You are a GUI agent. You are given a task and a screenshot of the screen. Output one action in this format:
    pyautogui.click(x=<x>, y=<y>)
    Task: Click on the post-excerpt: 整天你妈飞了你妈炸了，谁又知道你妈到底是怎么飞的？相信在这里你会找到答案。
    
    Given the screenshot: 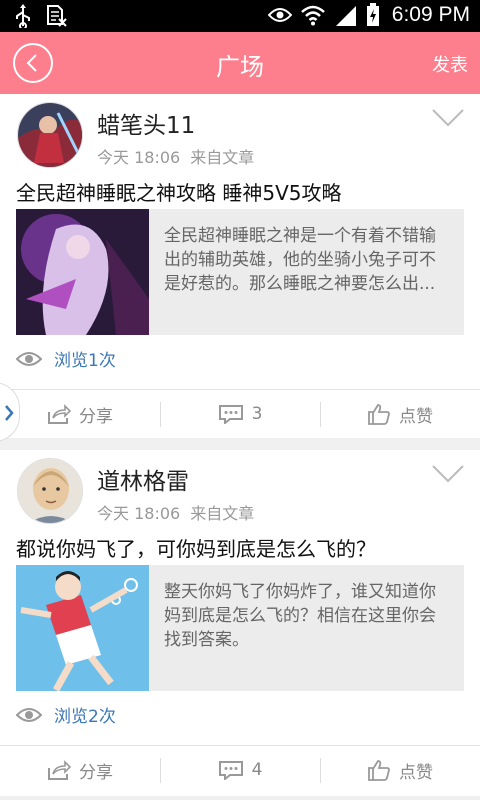 What is the action you would take?
    pyautogui.click(x=300, y=616)
    